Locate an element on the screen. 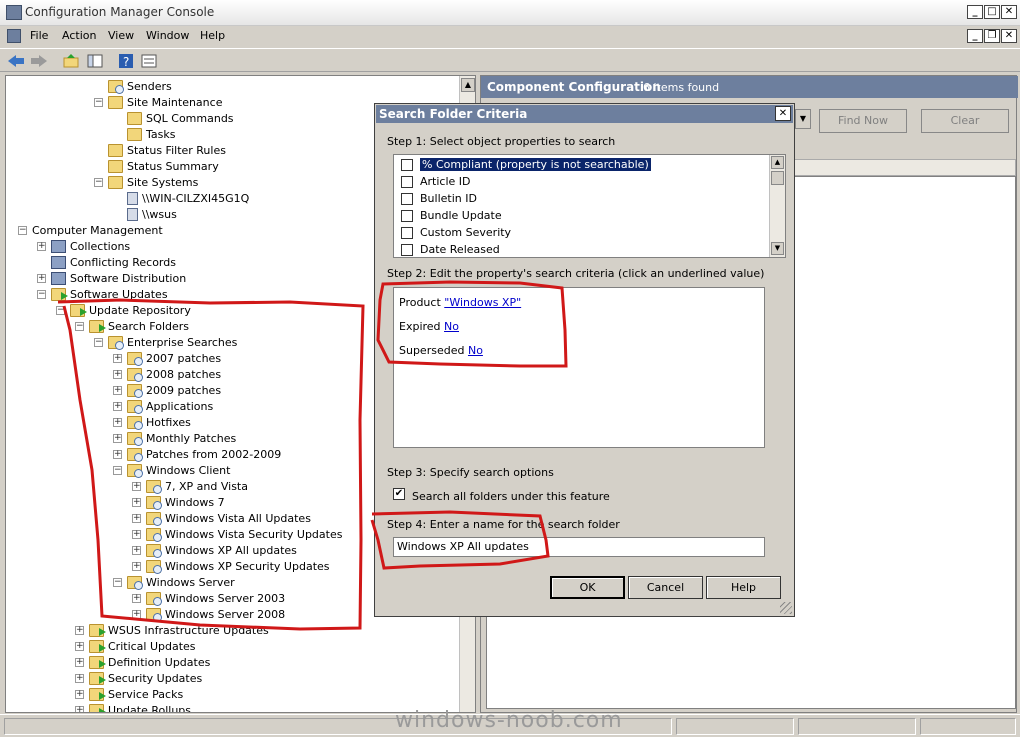 This screenshot has width=1020, height=737. clear-button: Clear is located at coordinates (965, 121).